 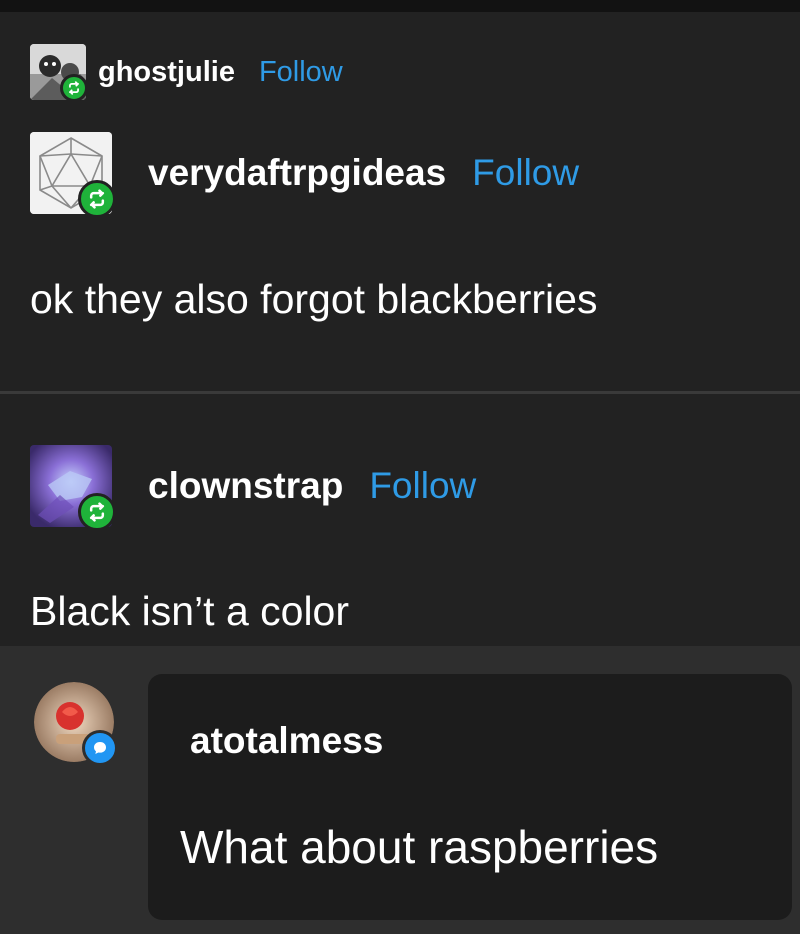 I want to click on avatar-ghostjulie, so click(x=59, y=73).